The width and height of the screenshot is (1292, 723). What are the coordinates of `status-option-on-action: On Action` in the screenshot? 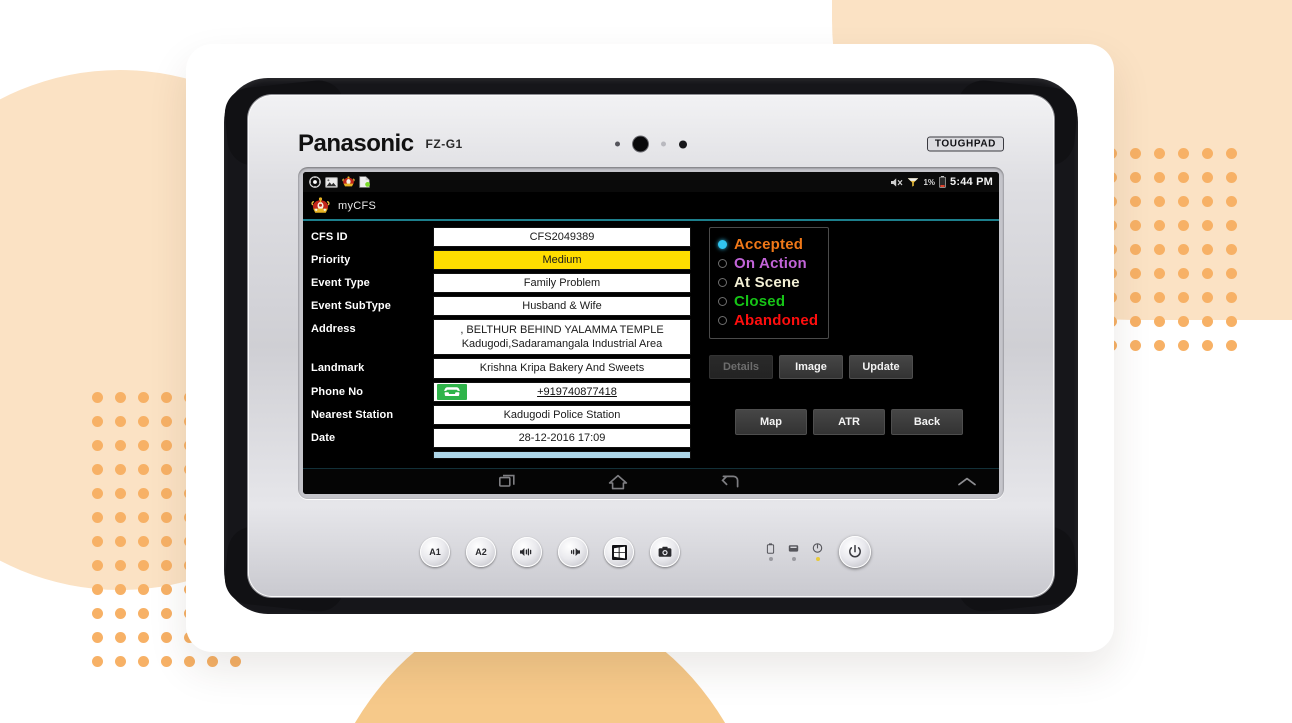 It's located at (768, 263).